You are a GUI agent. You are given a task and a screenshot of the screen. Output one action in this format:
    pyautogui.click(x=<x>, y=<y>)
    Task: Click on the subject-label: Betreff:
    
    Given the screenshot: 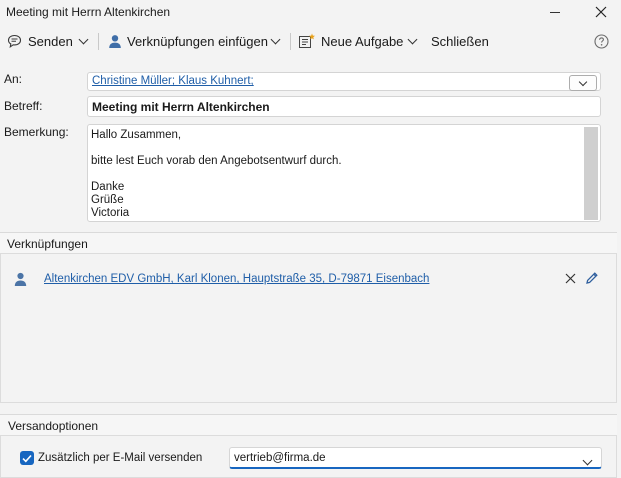 What is the action you would take?
    pyautogui.click(x=23, y=106)
    